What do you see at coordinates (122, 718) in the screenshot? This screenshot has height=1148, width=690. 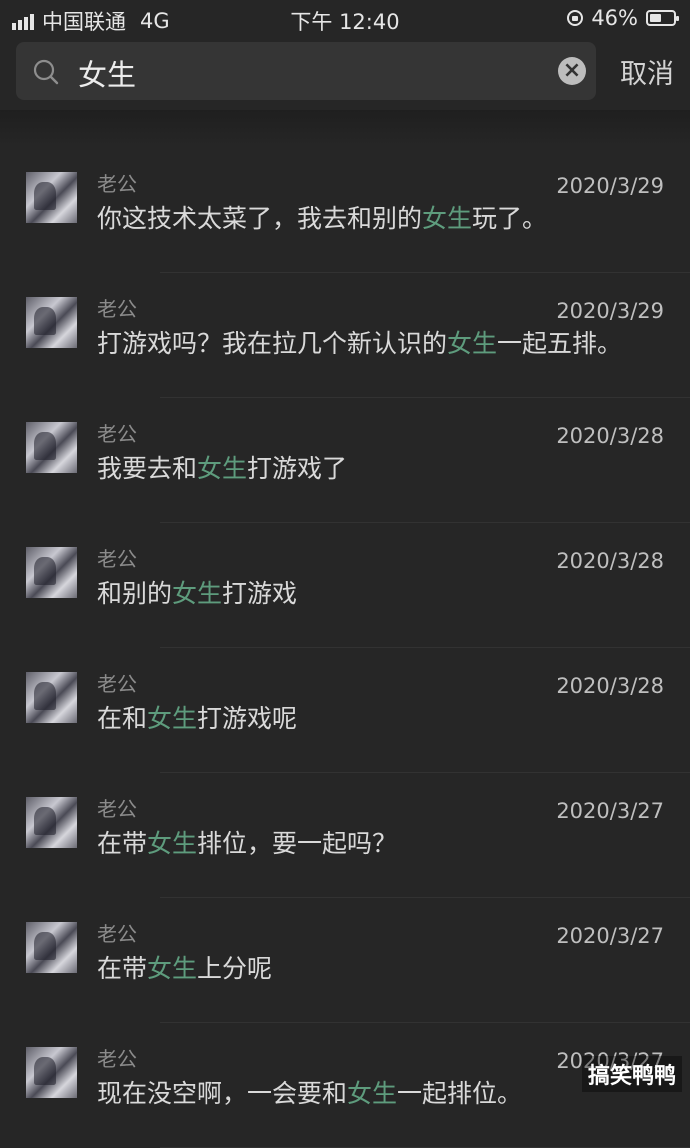 I see `message-text-before: 在和` at bounding box center [122, 718].